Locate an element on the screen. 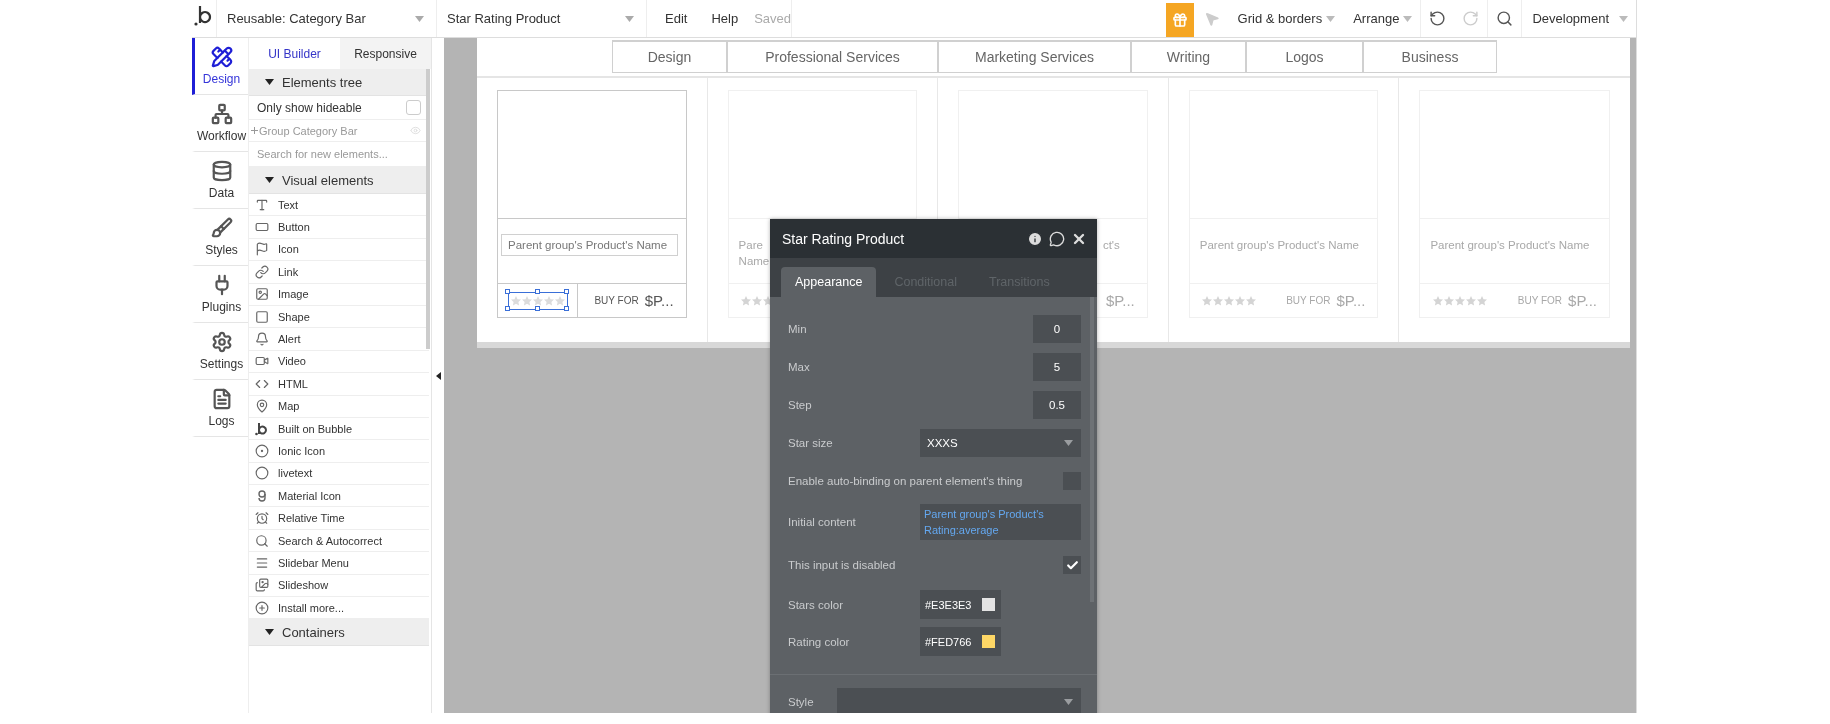 The width and height of the screenshot is (1830, 724). field-label: This input is disabled is located at coordinates (842, 565).